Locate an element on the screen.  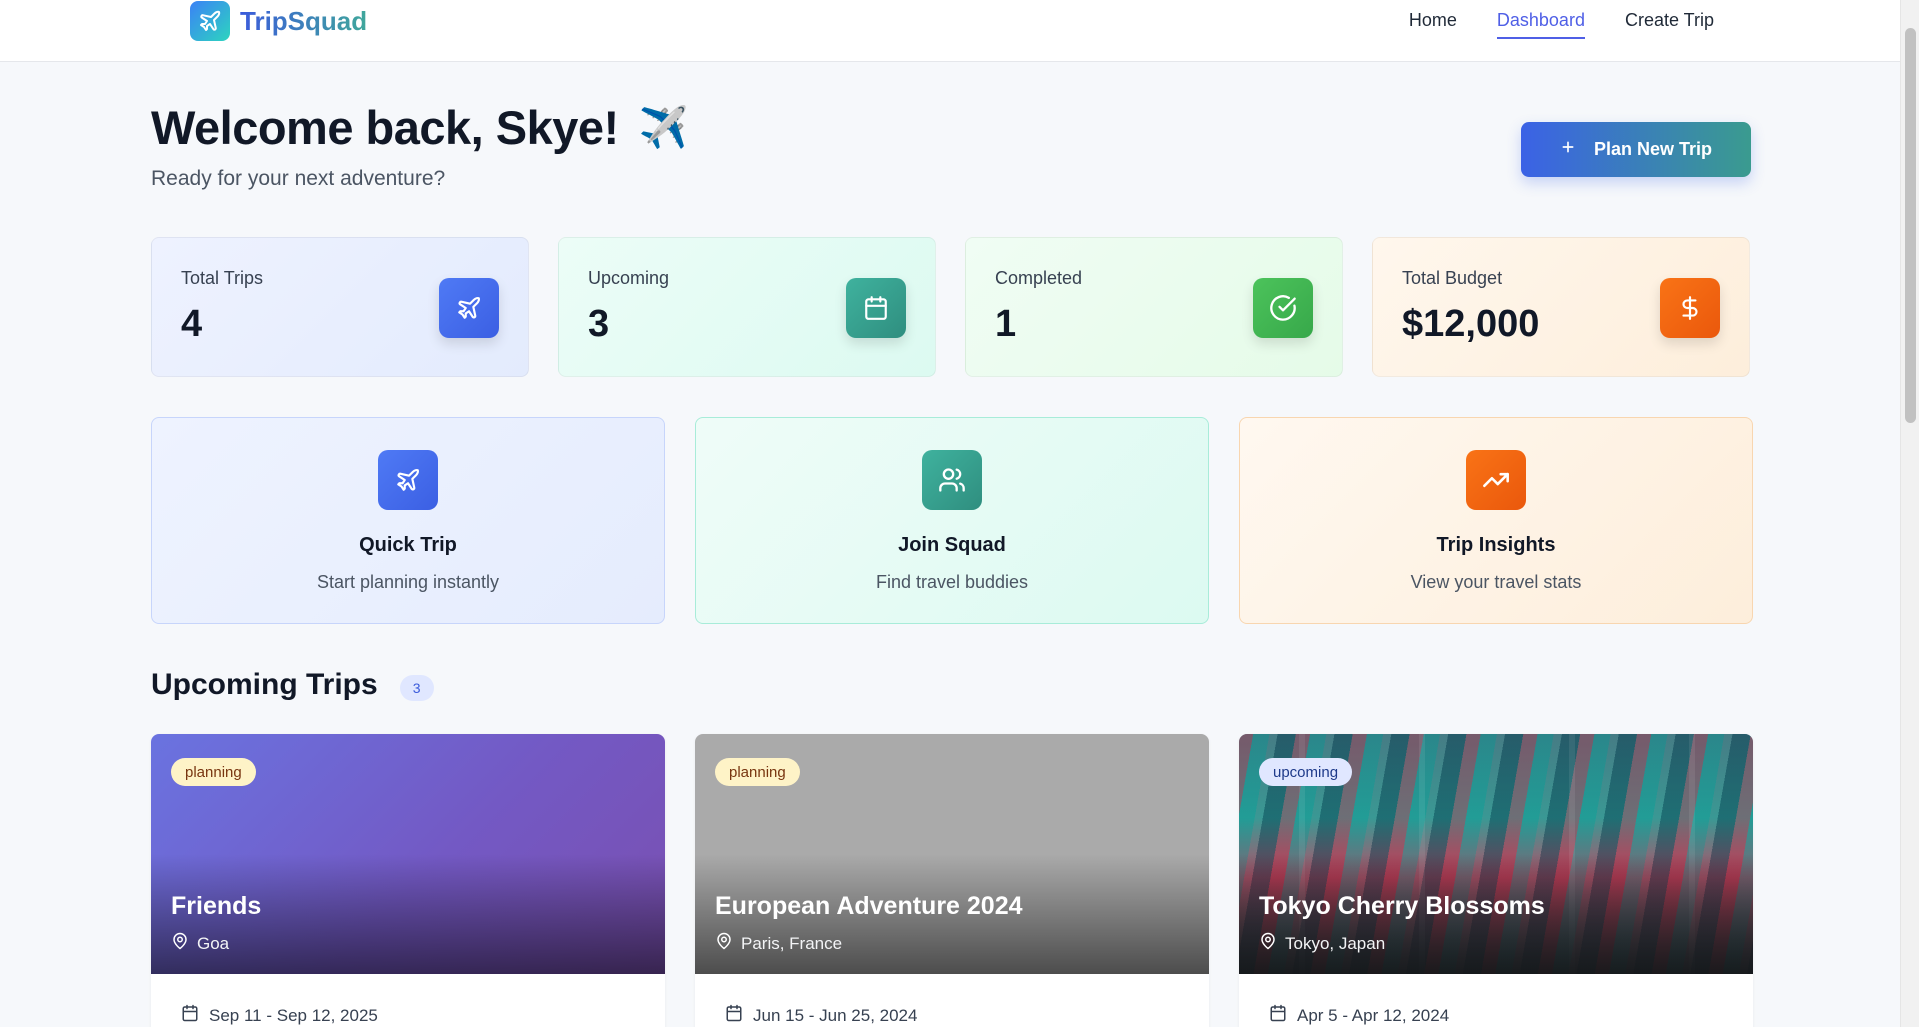
dollar-icon is located at coordinates (1690, 308).